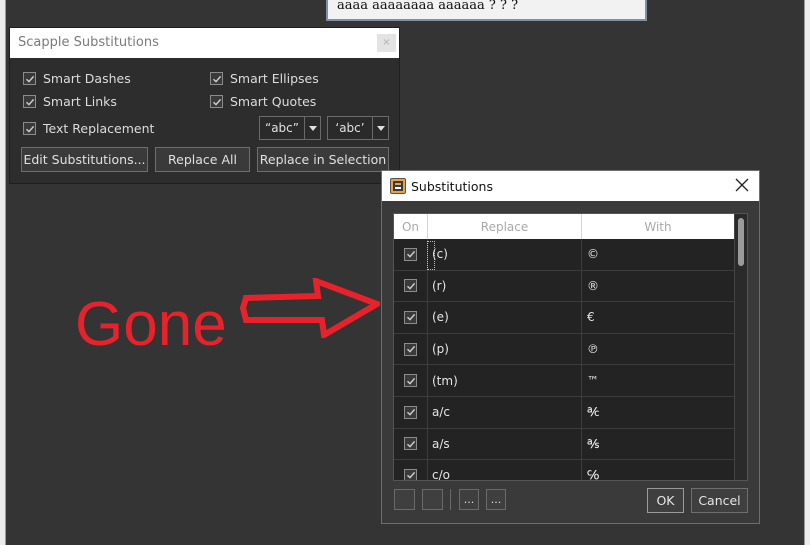 The height and width of the screenshot is (545, 810). Describe the element at coordinates (505, 470) in the screenshot. I see `row-replace-cell: c/o` at that location.